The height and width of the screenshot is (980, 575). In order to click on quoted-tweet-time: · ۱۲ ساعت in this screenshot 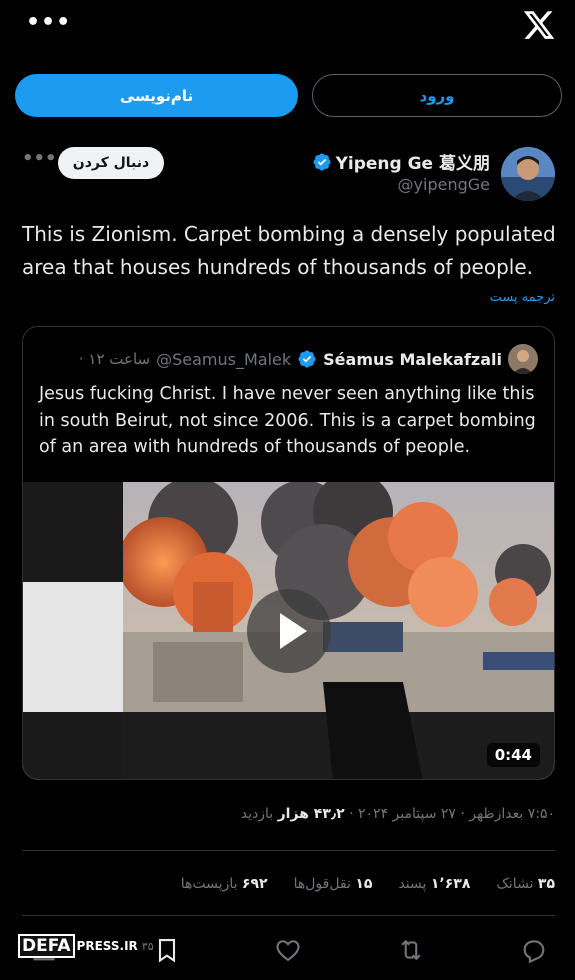, I will do `click(114, 359)`.